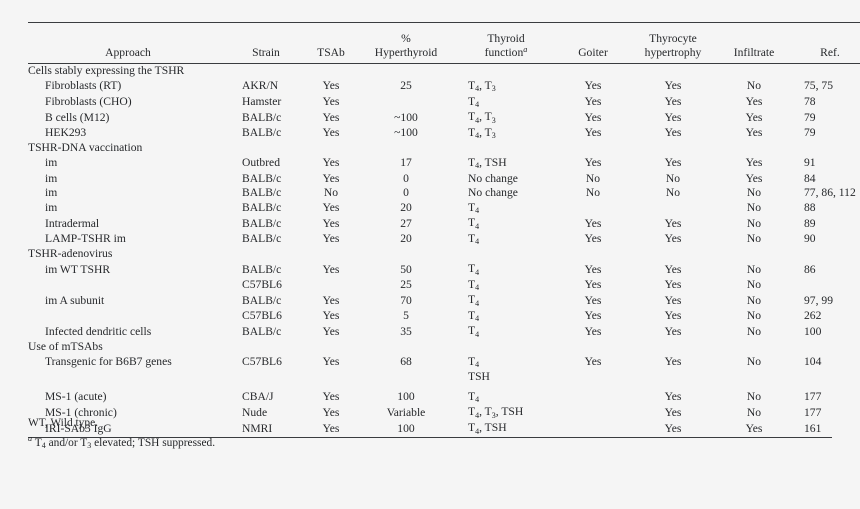 The height and width of the screenshot is (509, 860). I want to click on cell-approach: im A subunit, so click(75, 300).